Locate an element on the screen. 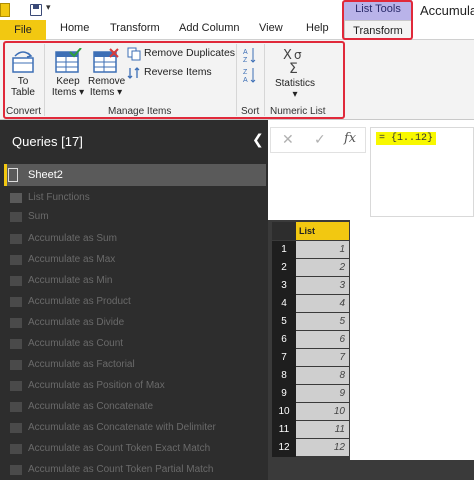 Image resolution: width=474 pixels, height=480 pixels. query-item: Accumulate as Product is located at coordinates (79, 301).